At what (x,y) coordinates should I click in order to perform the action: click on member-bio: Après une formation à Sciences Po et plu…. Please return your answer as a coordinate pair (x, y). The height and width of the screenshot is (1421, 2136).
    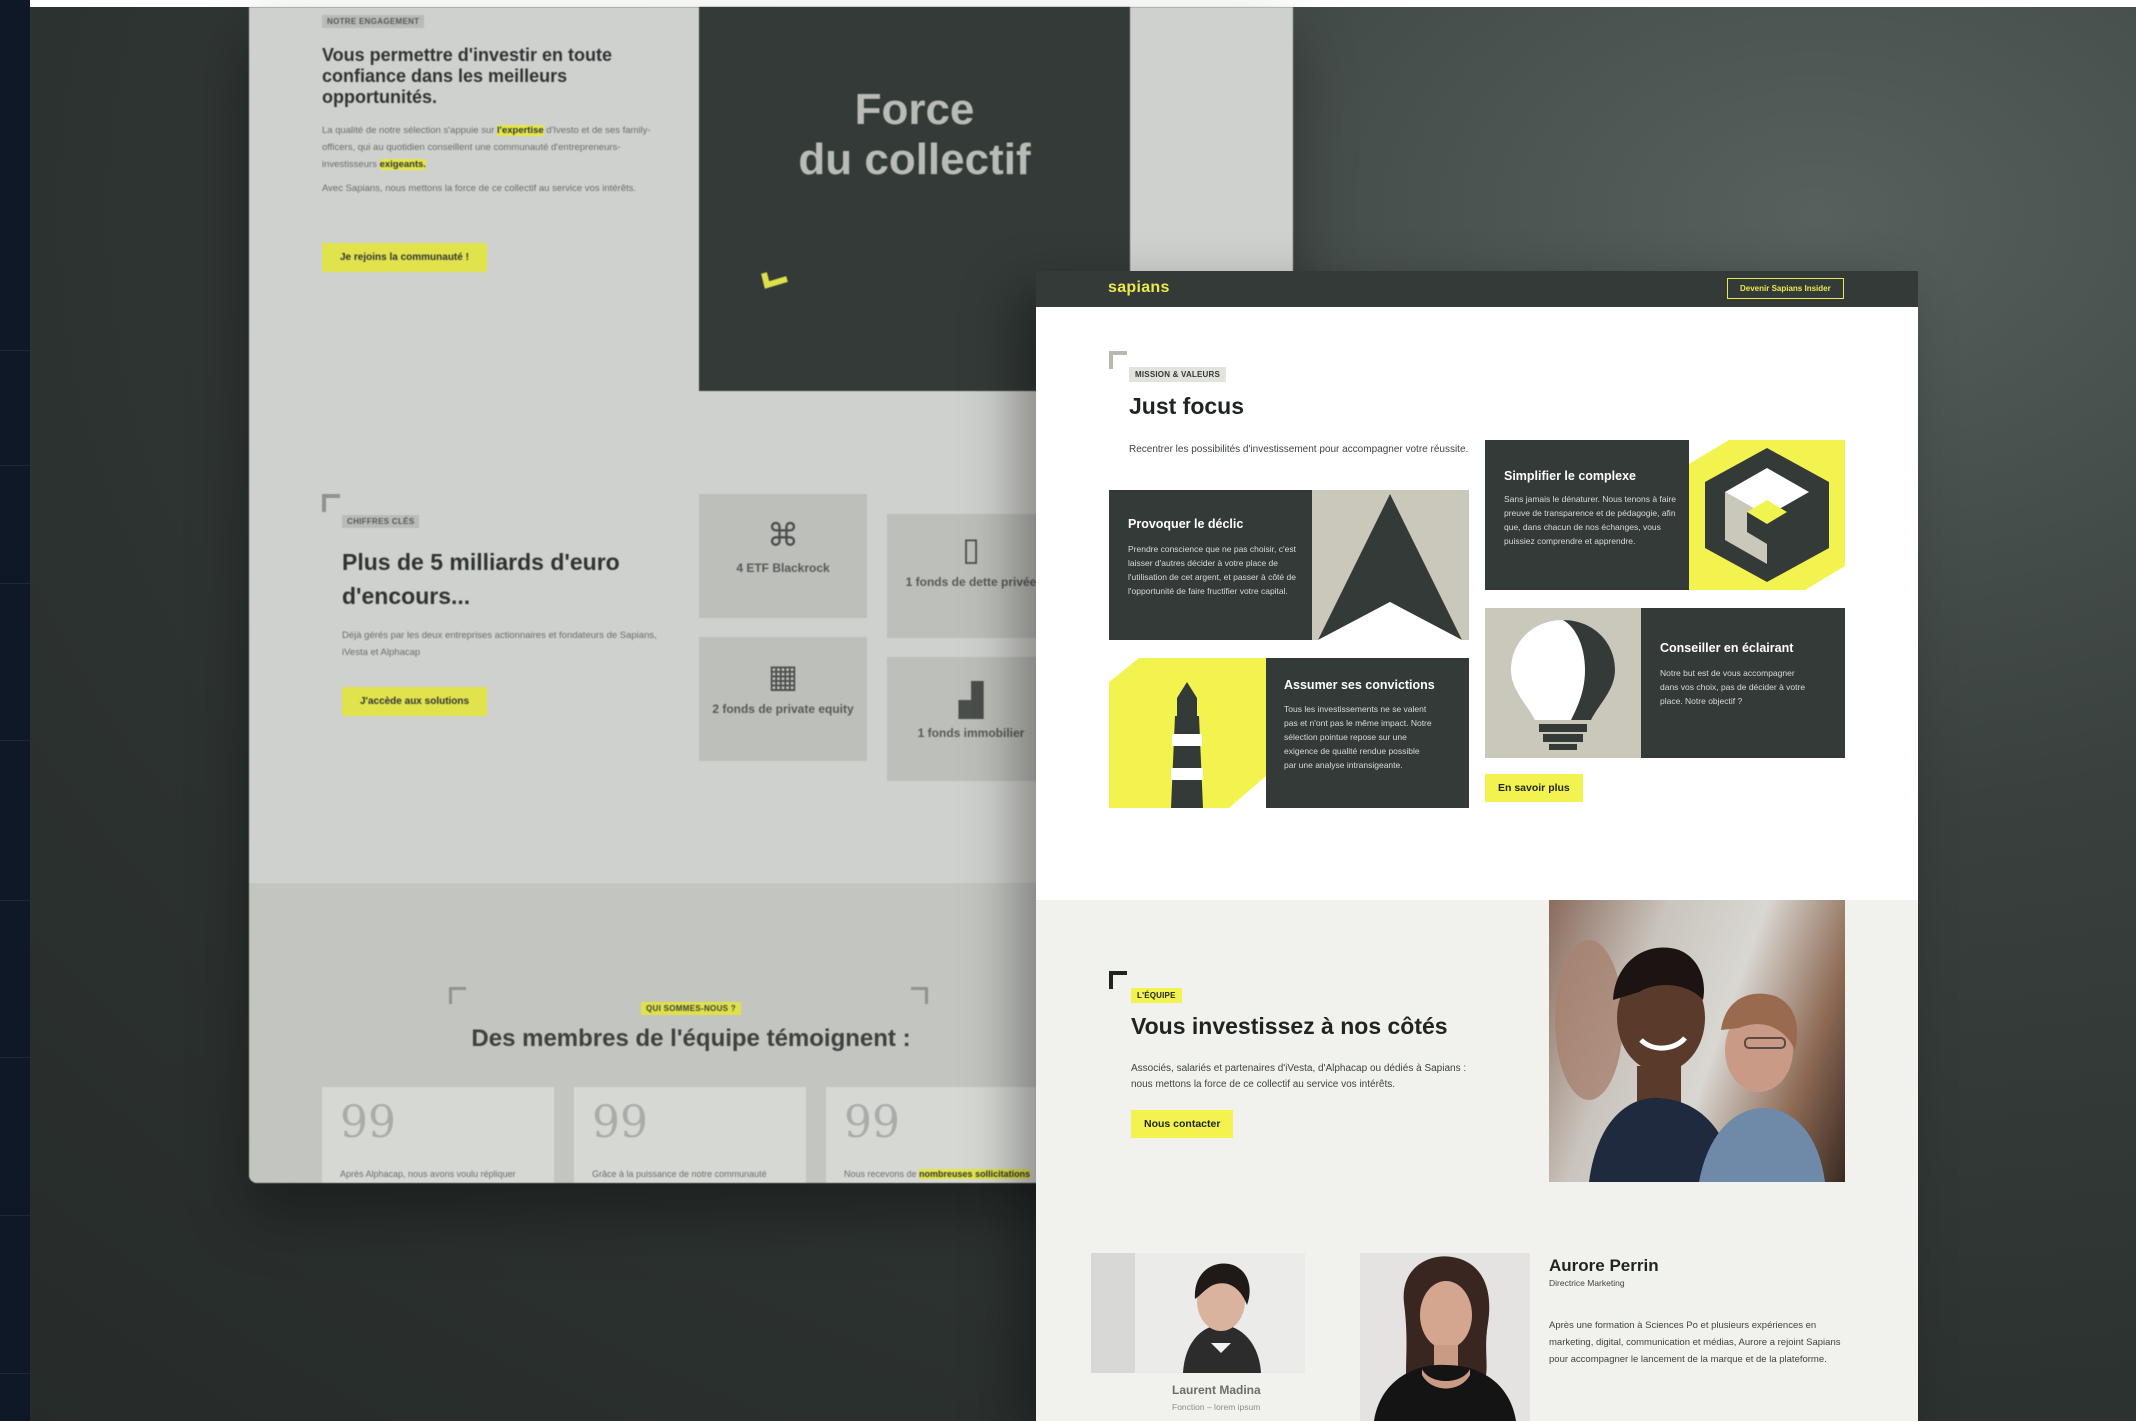
    Looking at the image, I should click on (1695, 1342).